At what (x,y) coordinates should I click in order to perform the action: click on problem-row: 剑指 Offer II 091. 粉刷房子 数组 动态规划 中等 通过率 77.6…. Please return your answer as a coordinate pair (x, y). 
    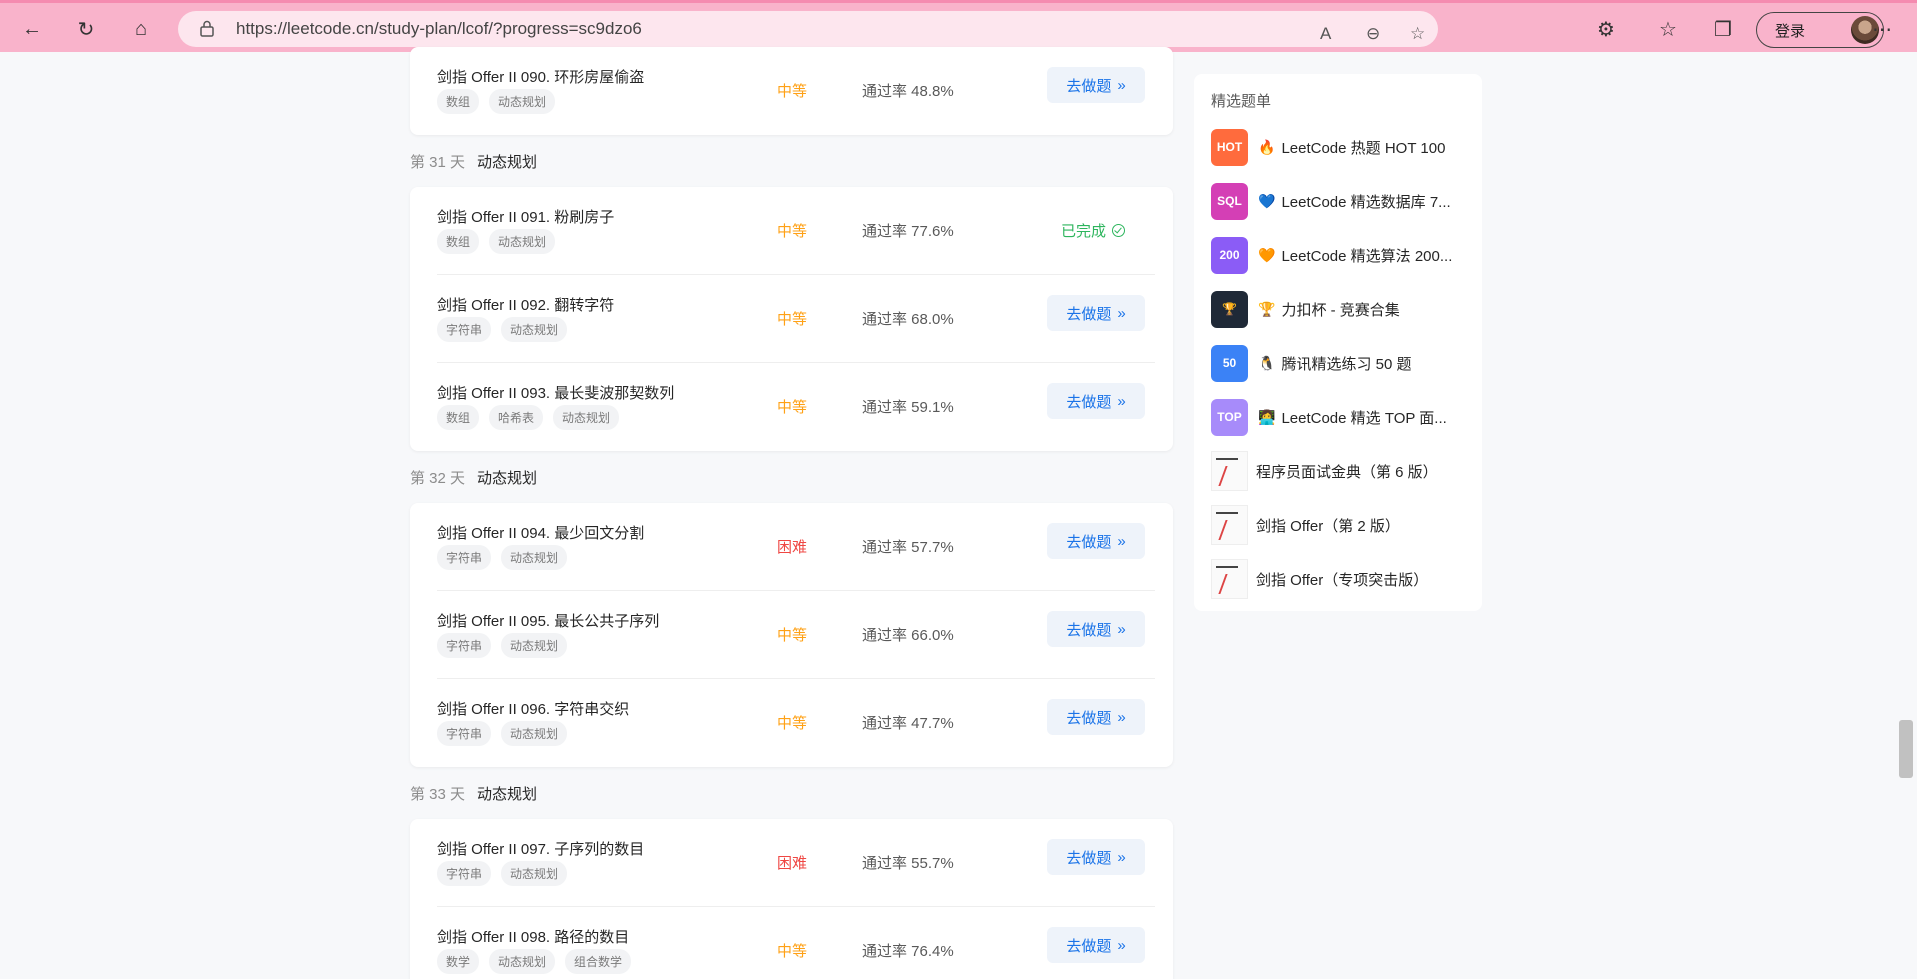
    Looking at the image, I should click on (796, 231).